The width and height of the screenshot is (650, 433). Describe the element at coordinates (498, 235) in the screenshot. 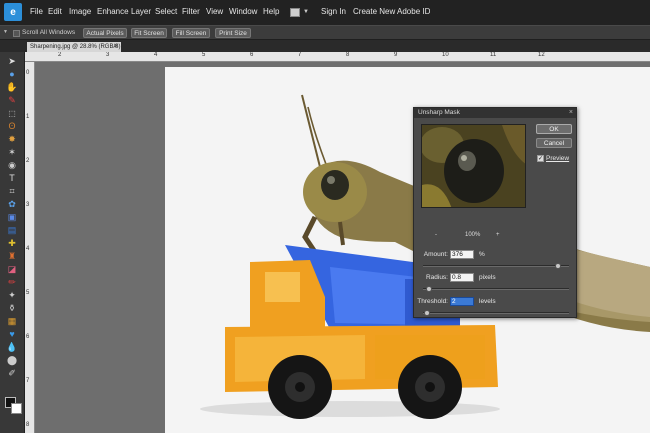

I see `zoom-in-button: +` at that location.